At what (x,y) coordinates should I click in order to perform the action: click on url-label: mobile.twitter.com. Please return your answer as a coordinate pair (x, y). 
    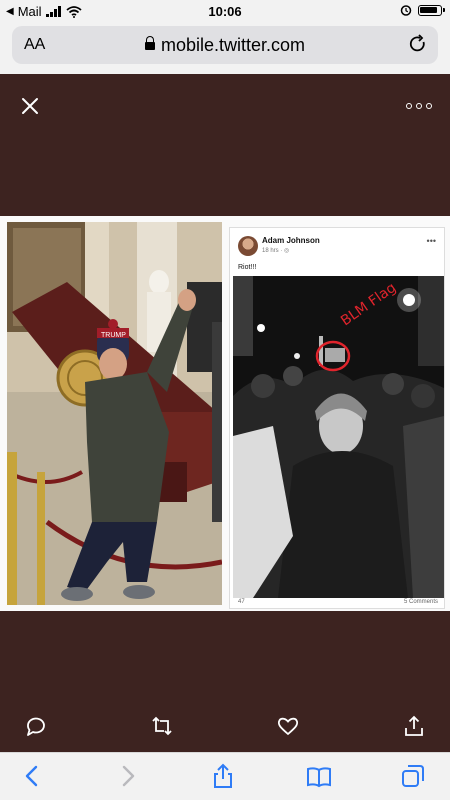
    Looking at the image, I should click on (233, 45).